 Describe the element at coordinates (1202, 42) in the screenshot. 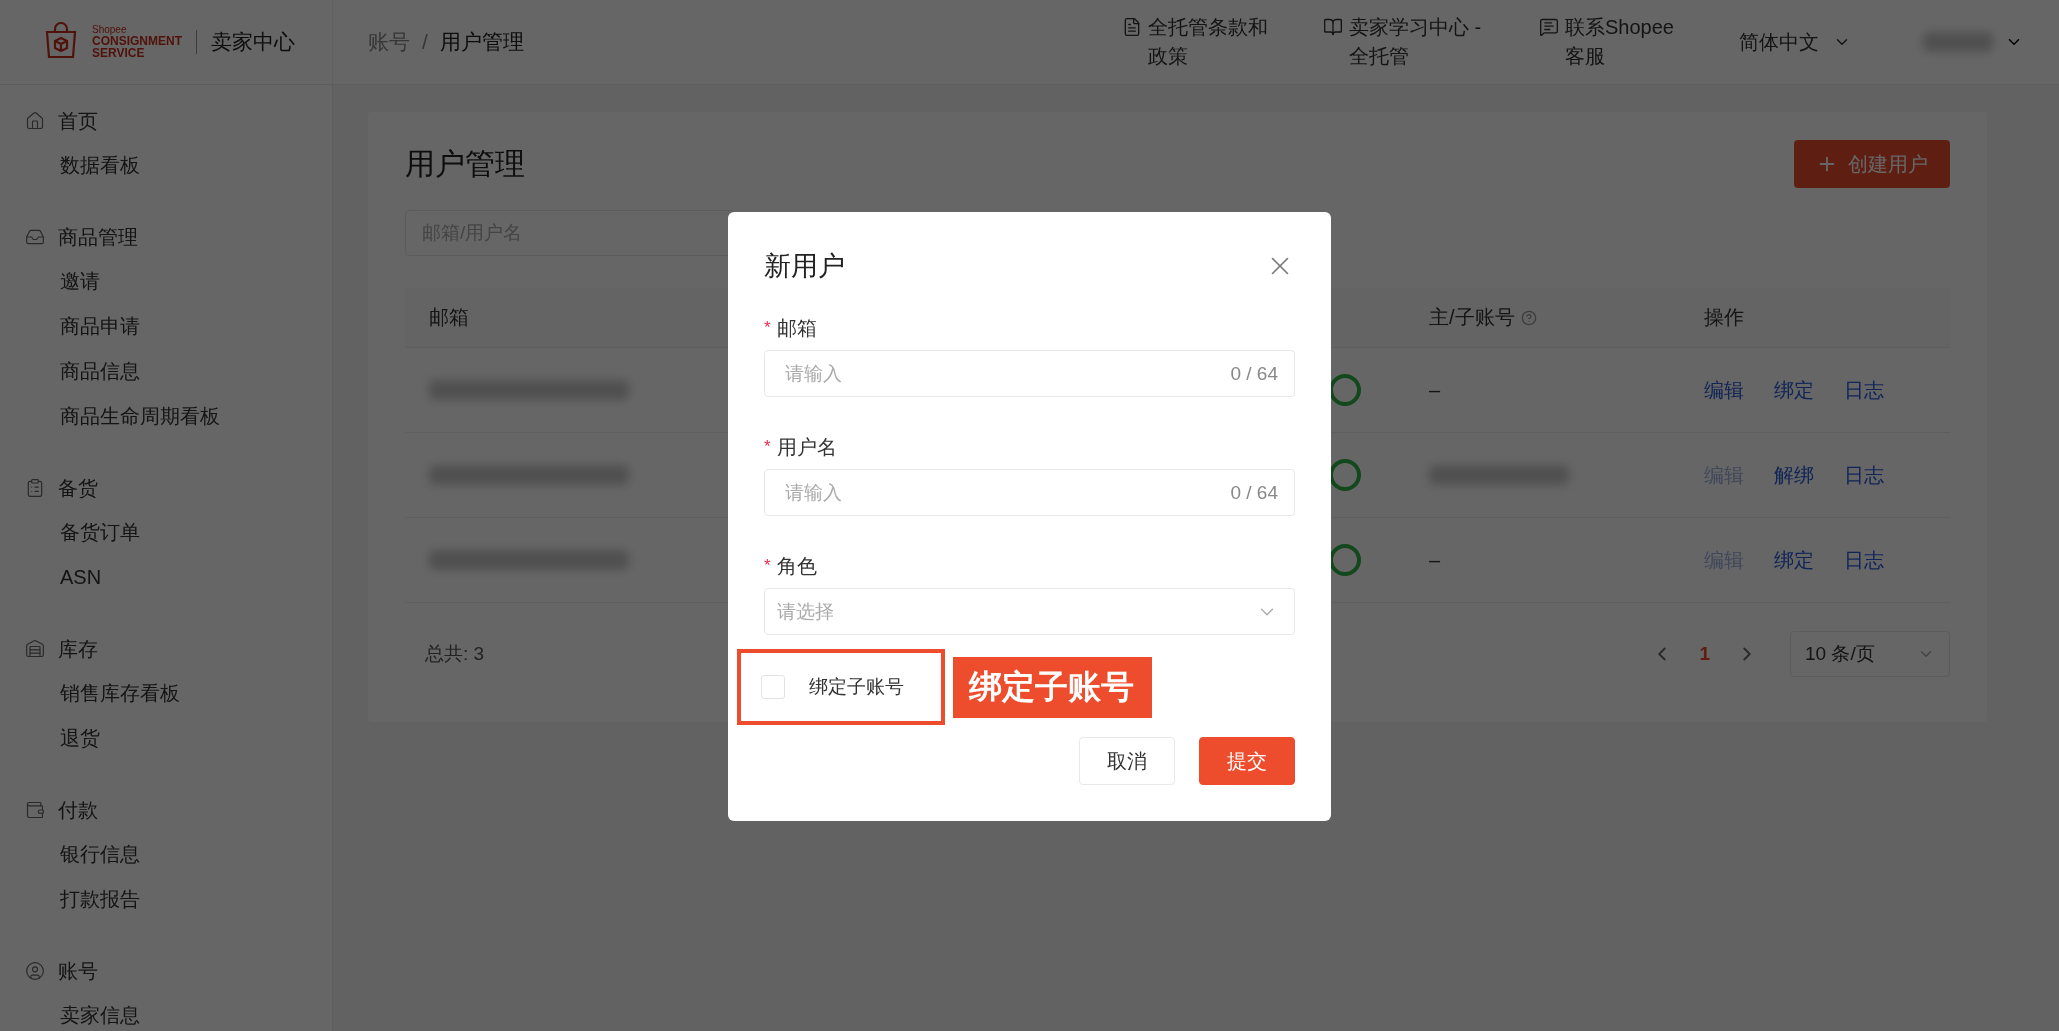

I see `header-link: 全托管条款和政策` at that location.